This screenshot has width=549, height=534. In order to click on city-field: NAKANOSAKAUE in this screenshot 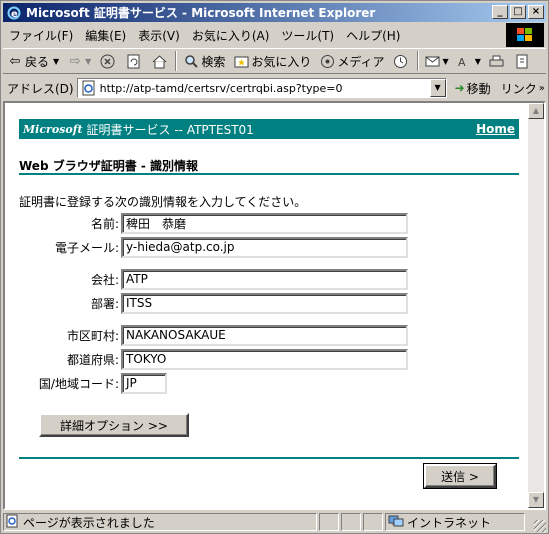, I will do `click(264, 335)`.